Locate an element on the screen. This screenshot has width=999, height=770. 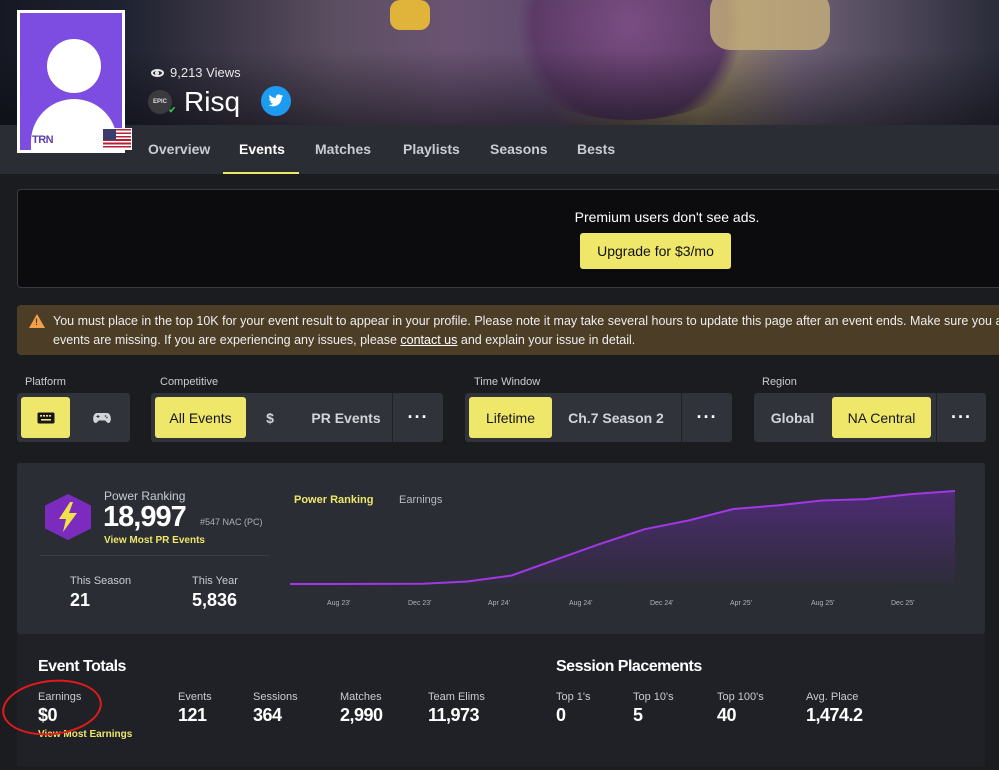
us-flag-icon is located at coordinates (117, 139).